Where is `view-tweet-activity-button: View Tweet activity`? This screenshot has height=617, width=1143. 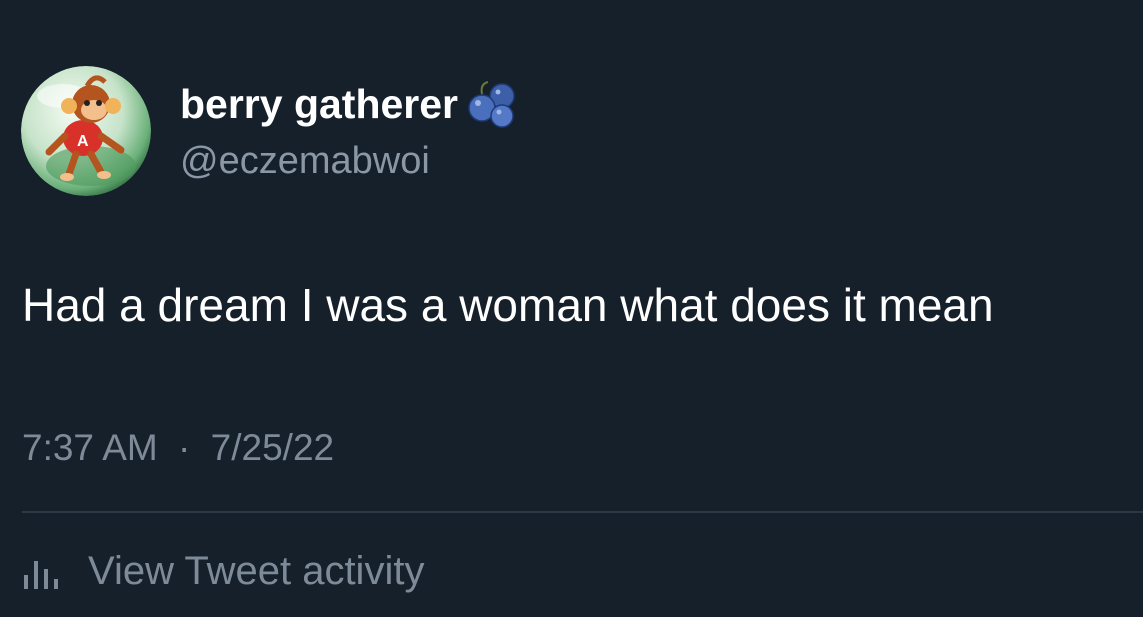 view-tweet-activity-button: View Tweet activity is located at coordinates (223, 571).